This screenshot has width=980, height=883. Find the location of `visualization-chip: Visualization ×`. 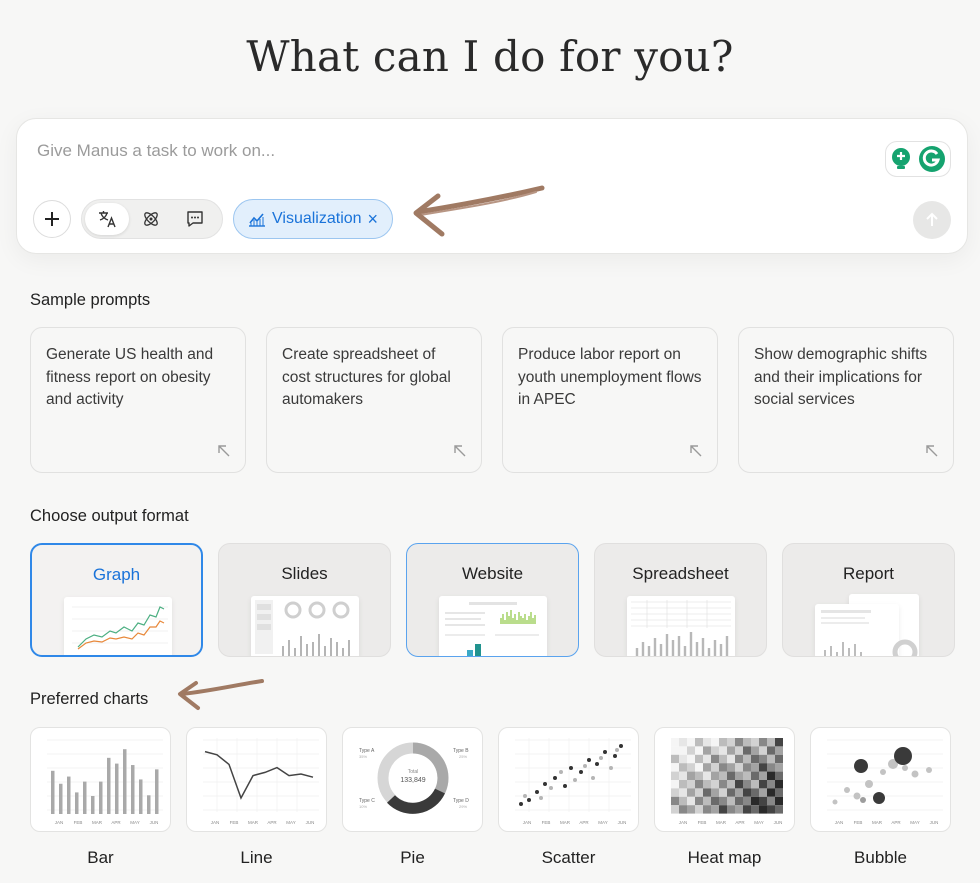

visualization-chip: Visualization × is located at coordinates (313, 219).